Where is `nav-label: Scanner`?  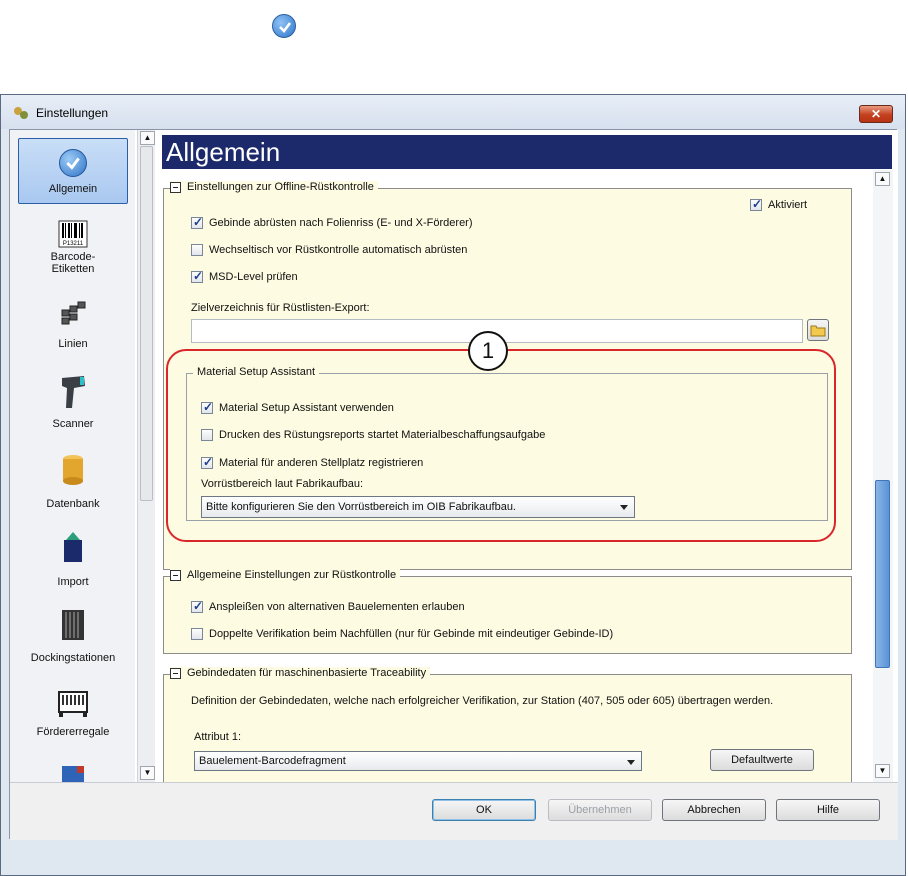 nav-label: Scanner is located at coordinates (73, 424).